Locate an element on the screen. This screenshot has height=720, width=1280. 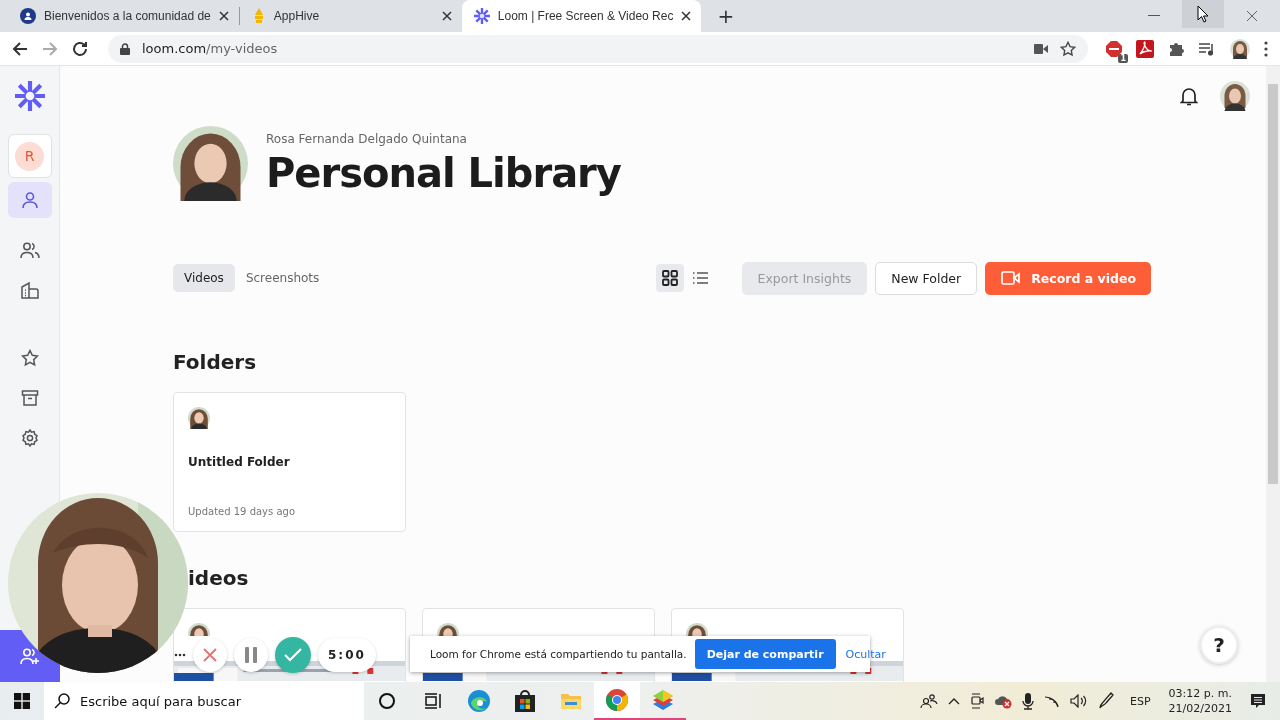
url-text: loom.com/my-videos is located at coordinates (210, 48).